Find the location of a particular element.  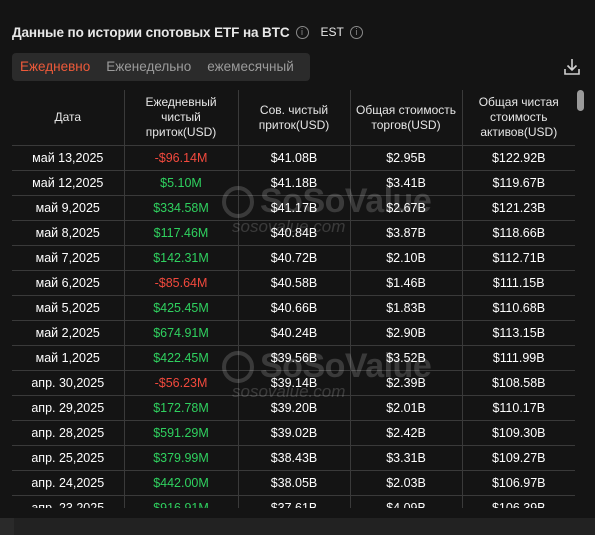

cell-cumulative-net-inflow: $39.56B is located at coordinates (294, 358).